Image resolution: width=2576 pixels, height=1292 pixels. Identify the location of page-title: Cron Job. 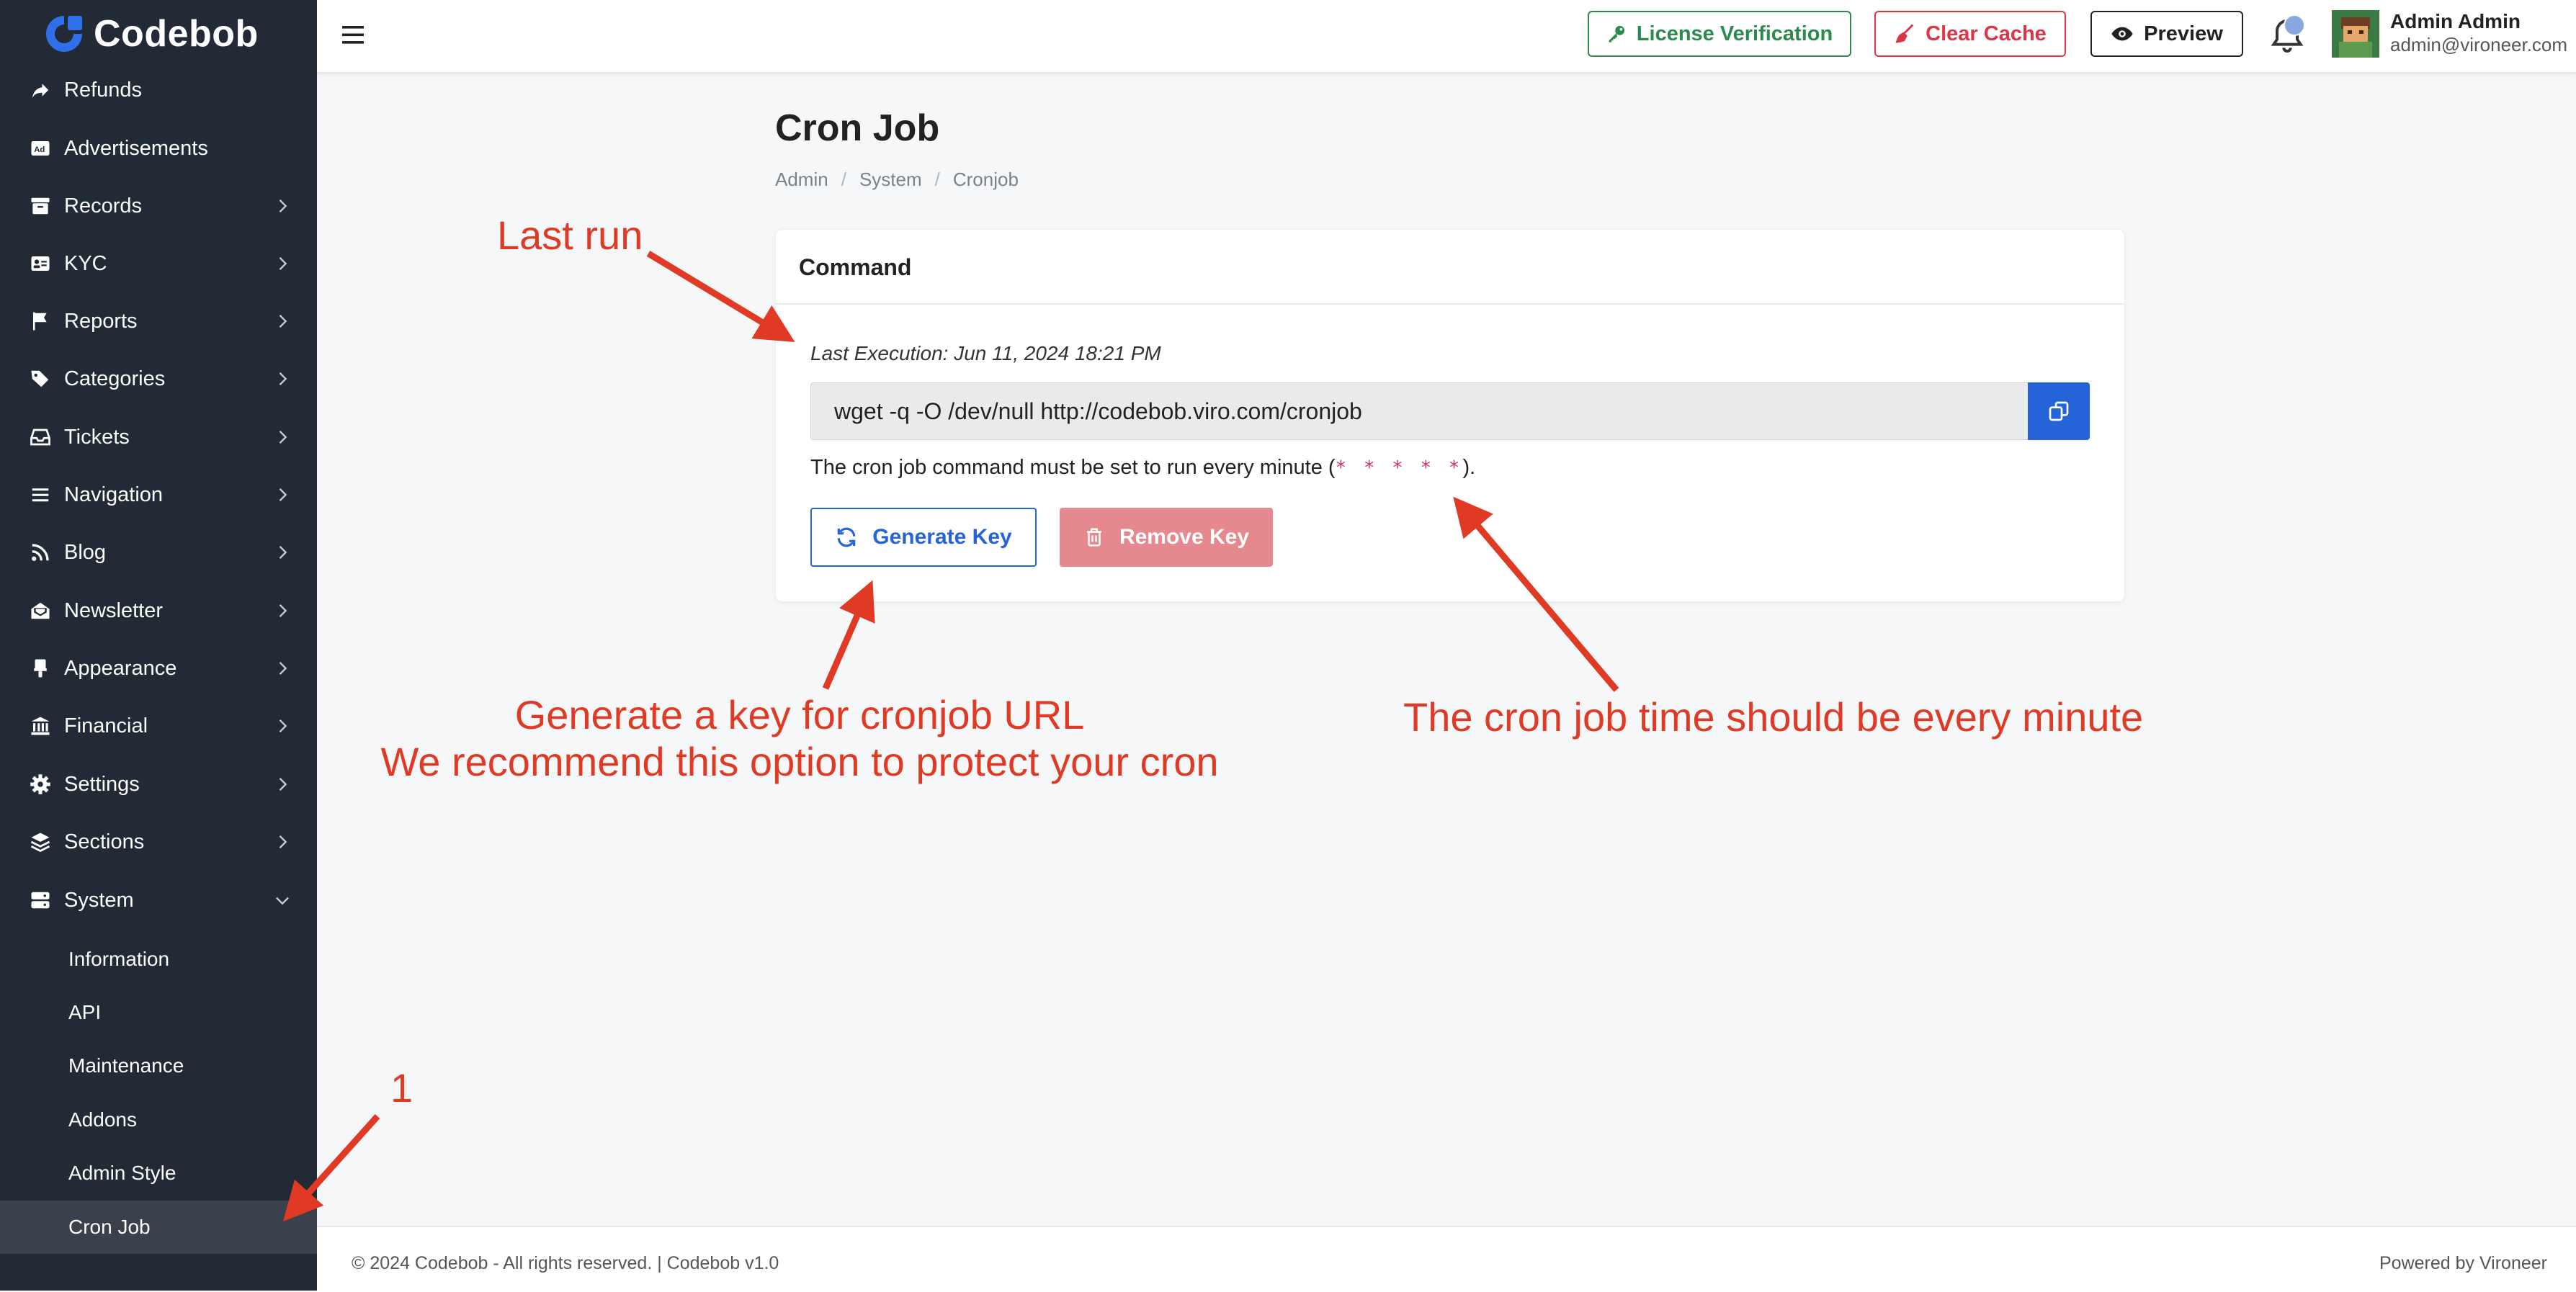
(857, 128).